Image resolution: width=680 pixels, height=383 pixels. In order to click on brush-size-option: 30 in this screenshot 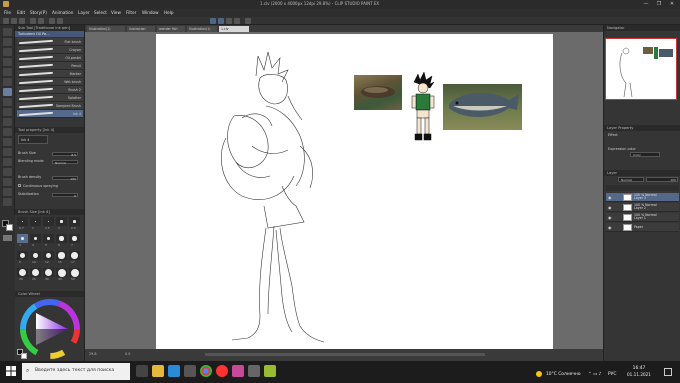, I will do `click(48, 274)`.